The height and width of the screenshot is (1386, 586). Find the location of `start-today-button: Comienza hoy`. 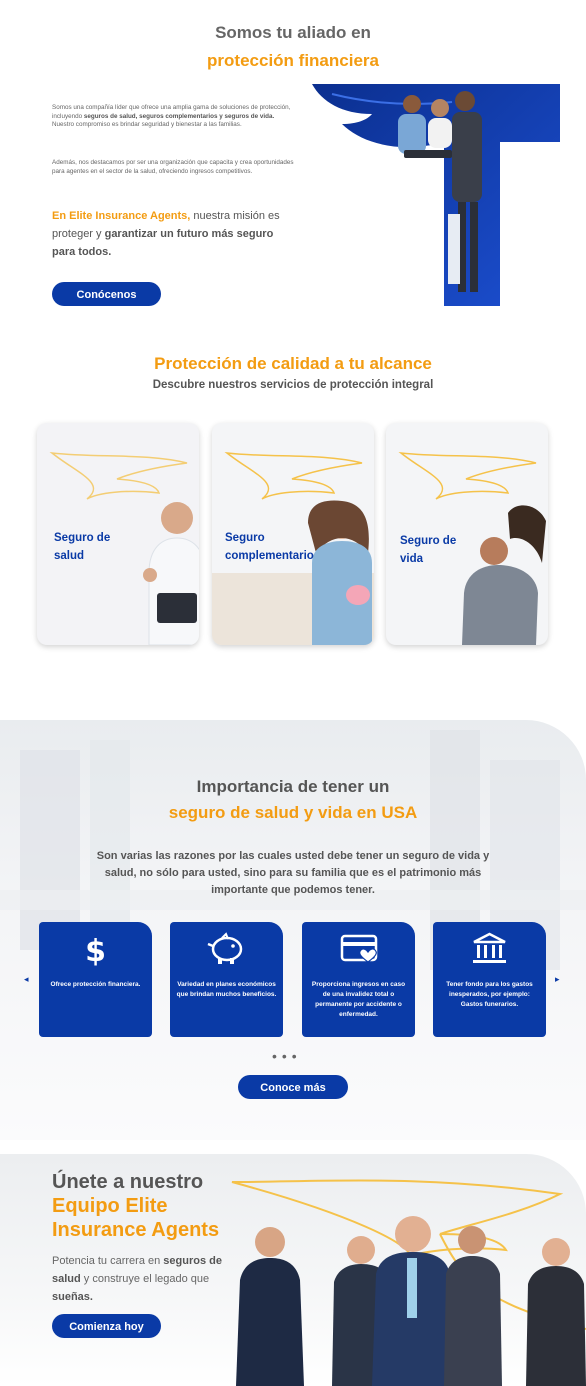

start-today-button: Comienza hoy is located at coordinates (106, 1326).